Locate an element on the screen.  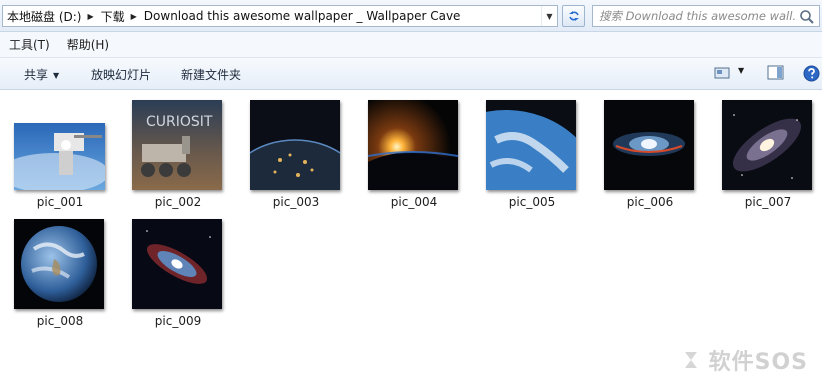
command-bar: 共享 ▼ 放映幻灯片 新建文件夹 ▼ is located at coordinates (411, 74).